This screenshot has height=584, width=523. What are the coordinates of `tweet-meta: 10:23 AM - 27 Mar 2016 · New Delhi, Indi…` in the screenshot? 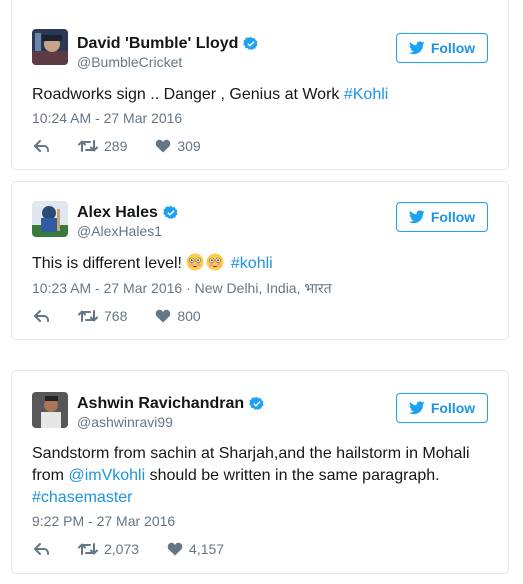 It's located at (182, 288).